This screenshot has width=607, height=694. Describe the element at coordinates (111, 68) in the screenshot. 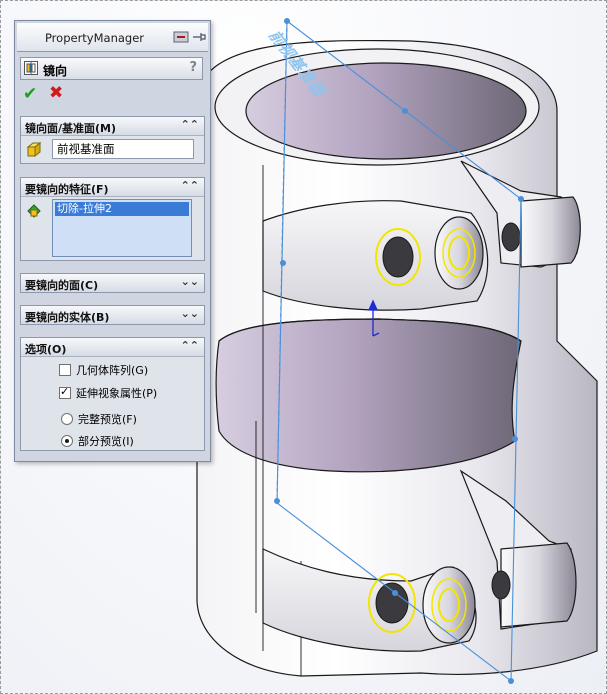

I see `feature-title-bar: 镜向 ?` at that location.